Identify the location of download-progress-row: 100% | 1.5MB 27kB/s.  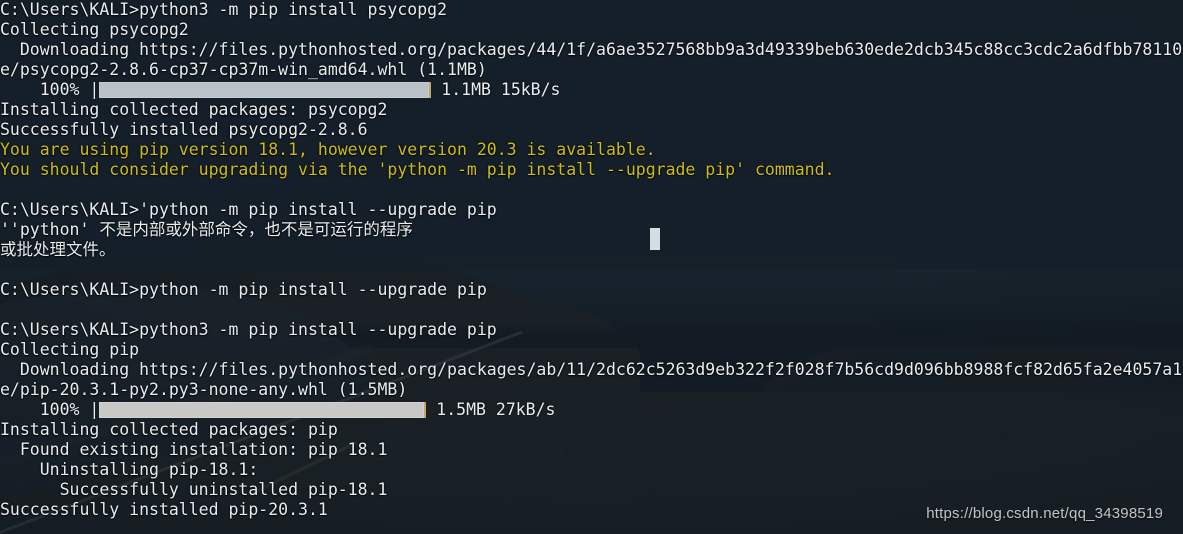
(591, 410).